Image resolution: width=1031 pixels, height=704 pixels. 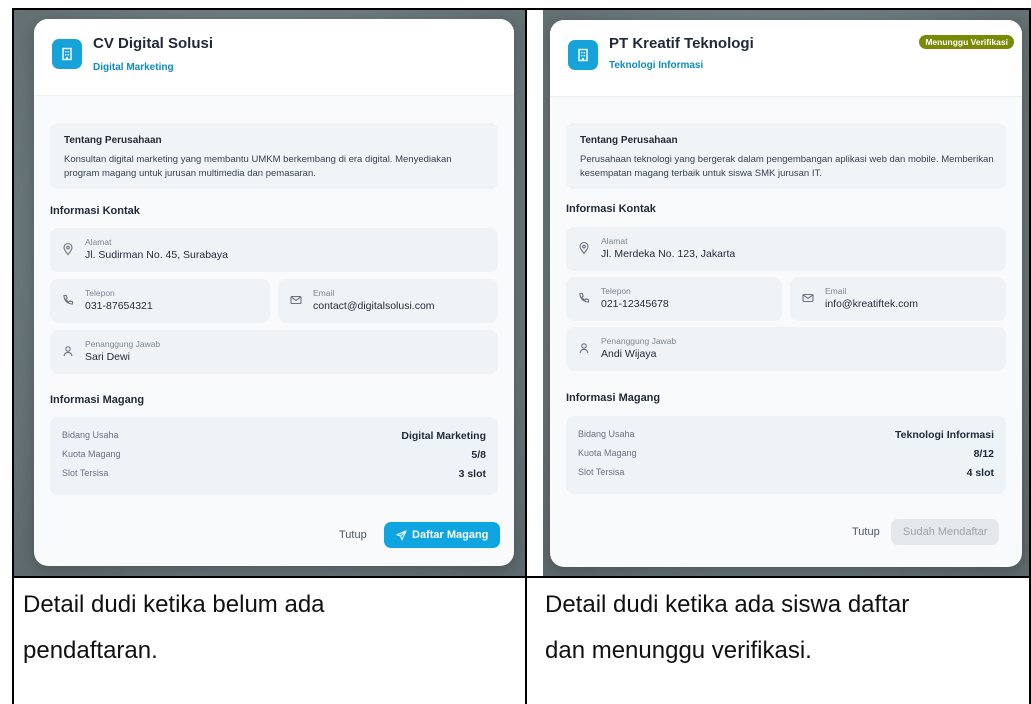 What do you see at coordinates (944, 435) in the screenshot?
I see `row-value: Teknologi Informasi` at bounding box center [944, 435].